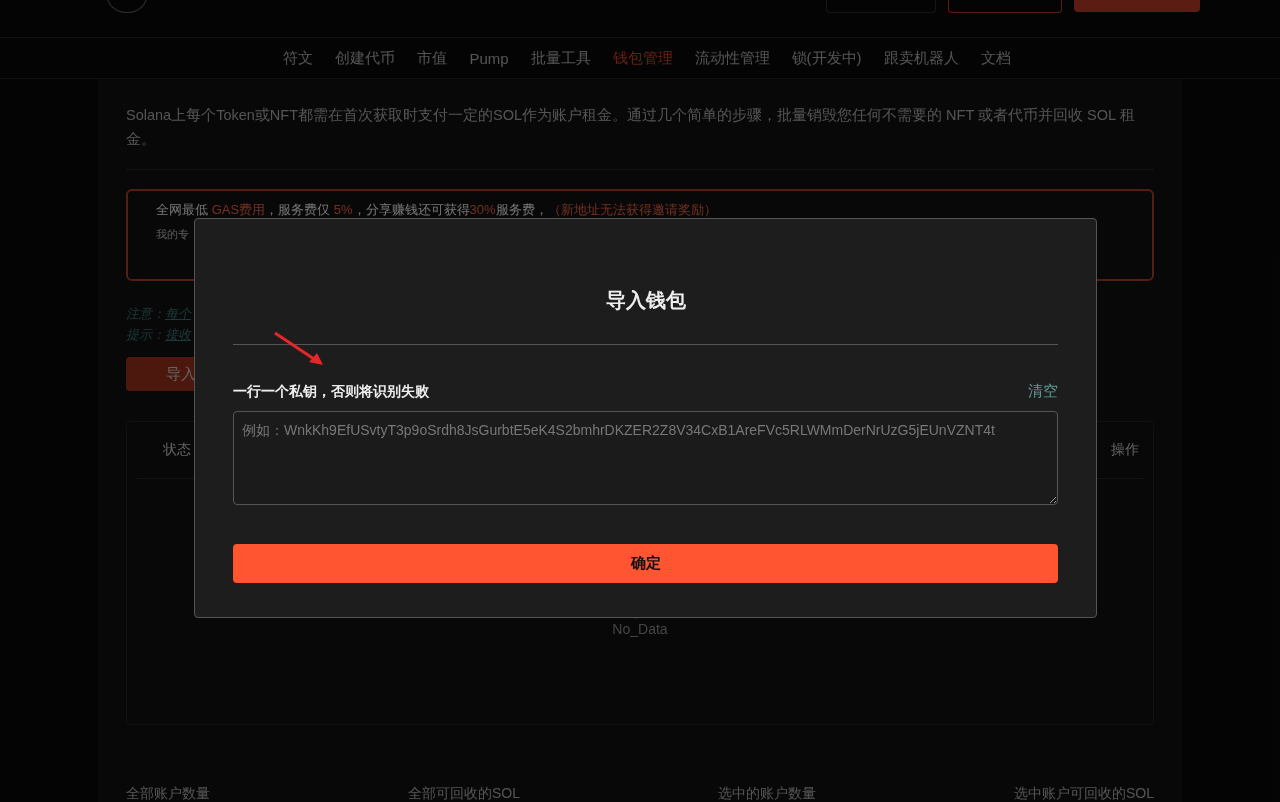 The width and height of the screenshot is (1280, 802). What do you see at coordinates (767, 793) in the screenshot?
I see `stat-label: 选中的账户数量` at bounding box center [767, 793].